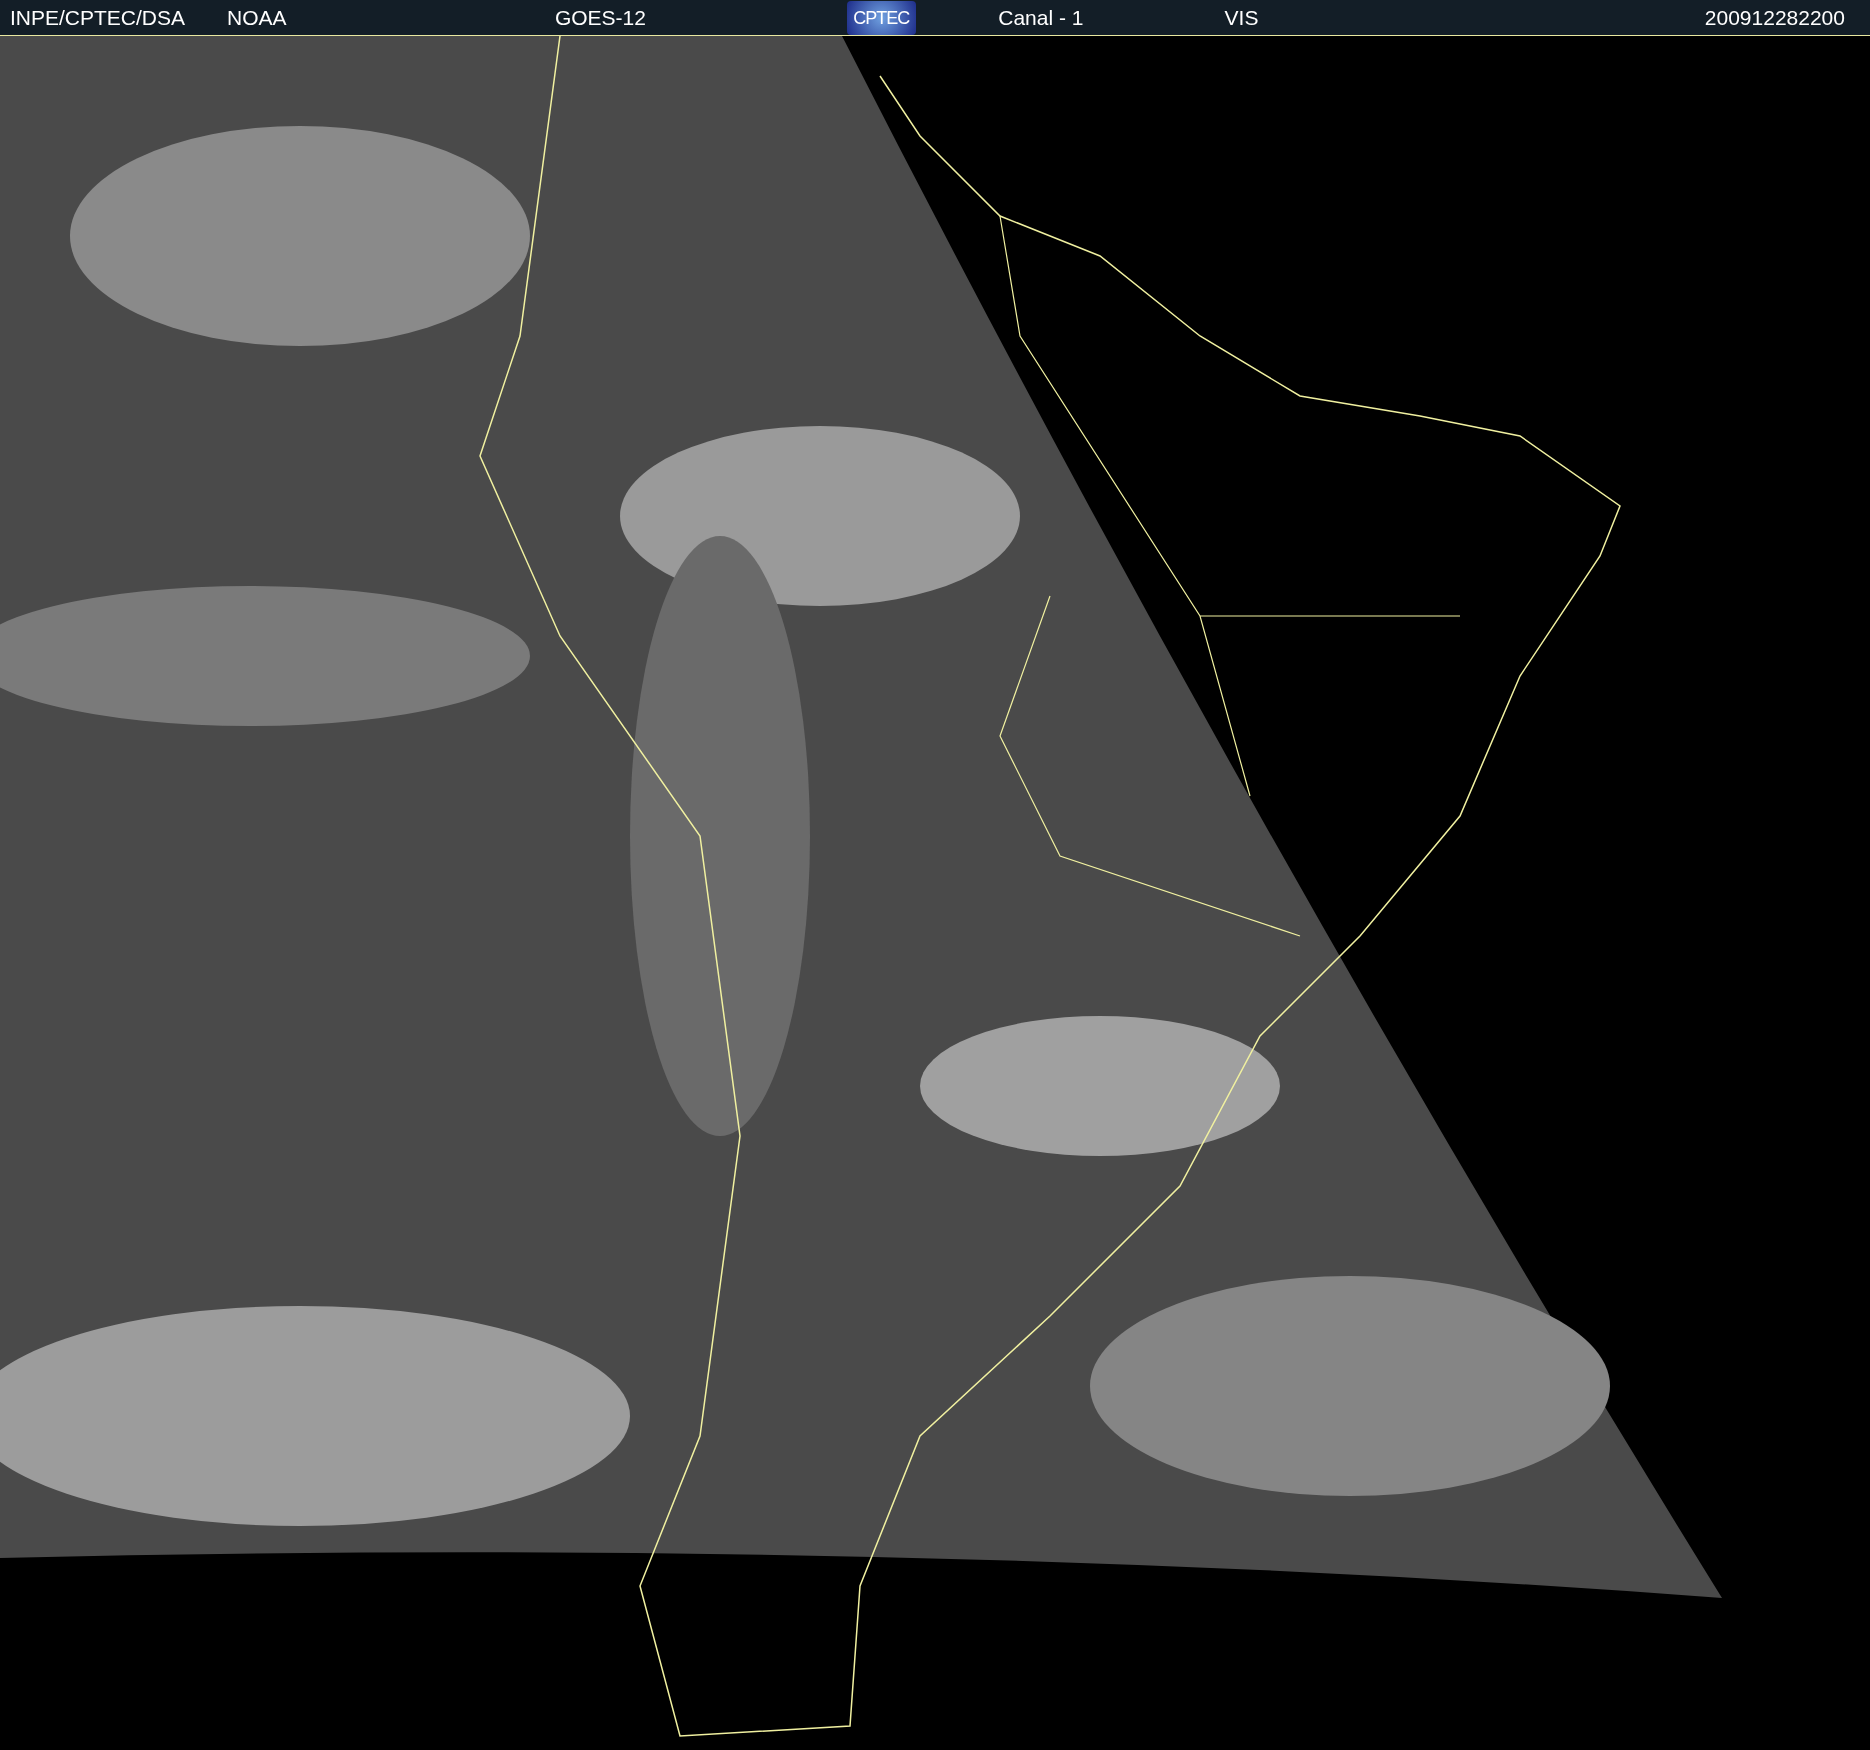  I want to click on header-label: GOES-12, so click(600, 17).